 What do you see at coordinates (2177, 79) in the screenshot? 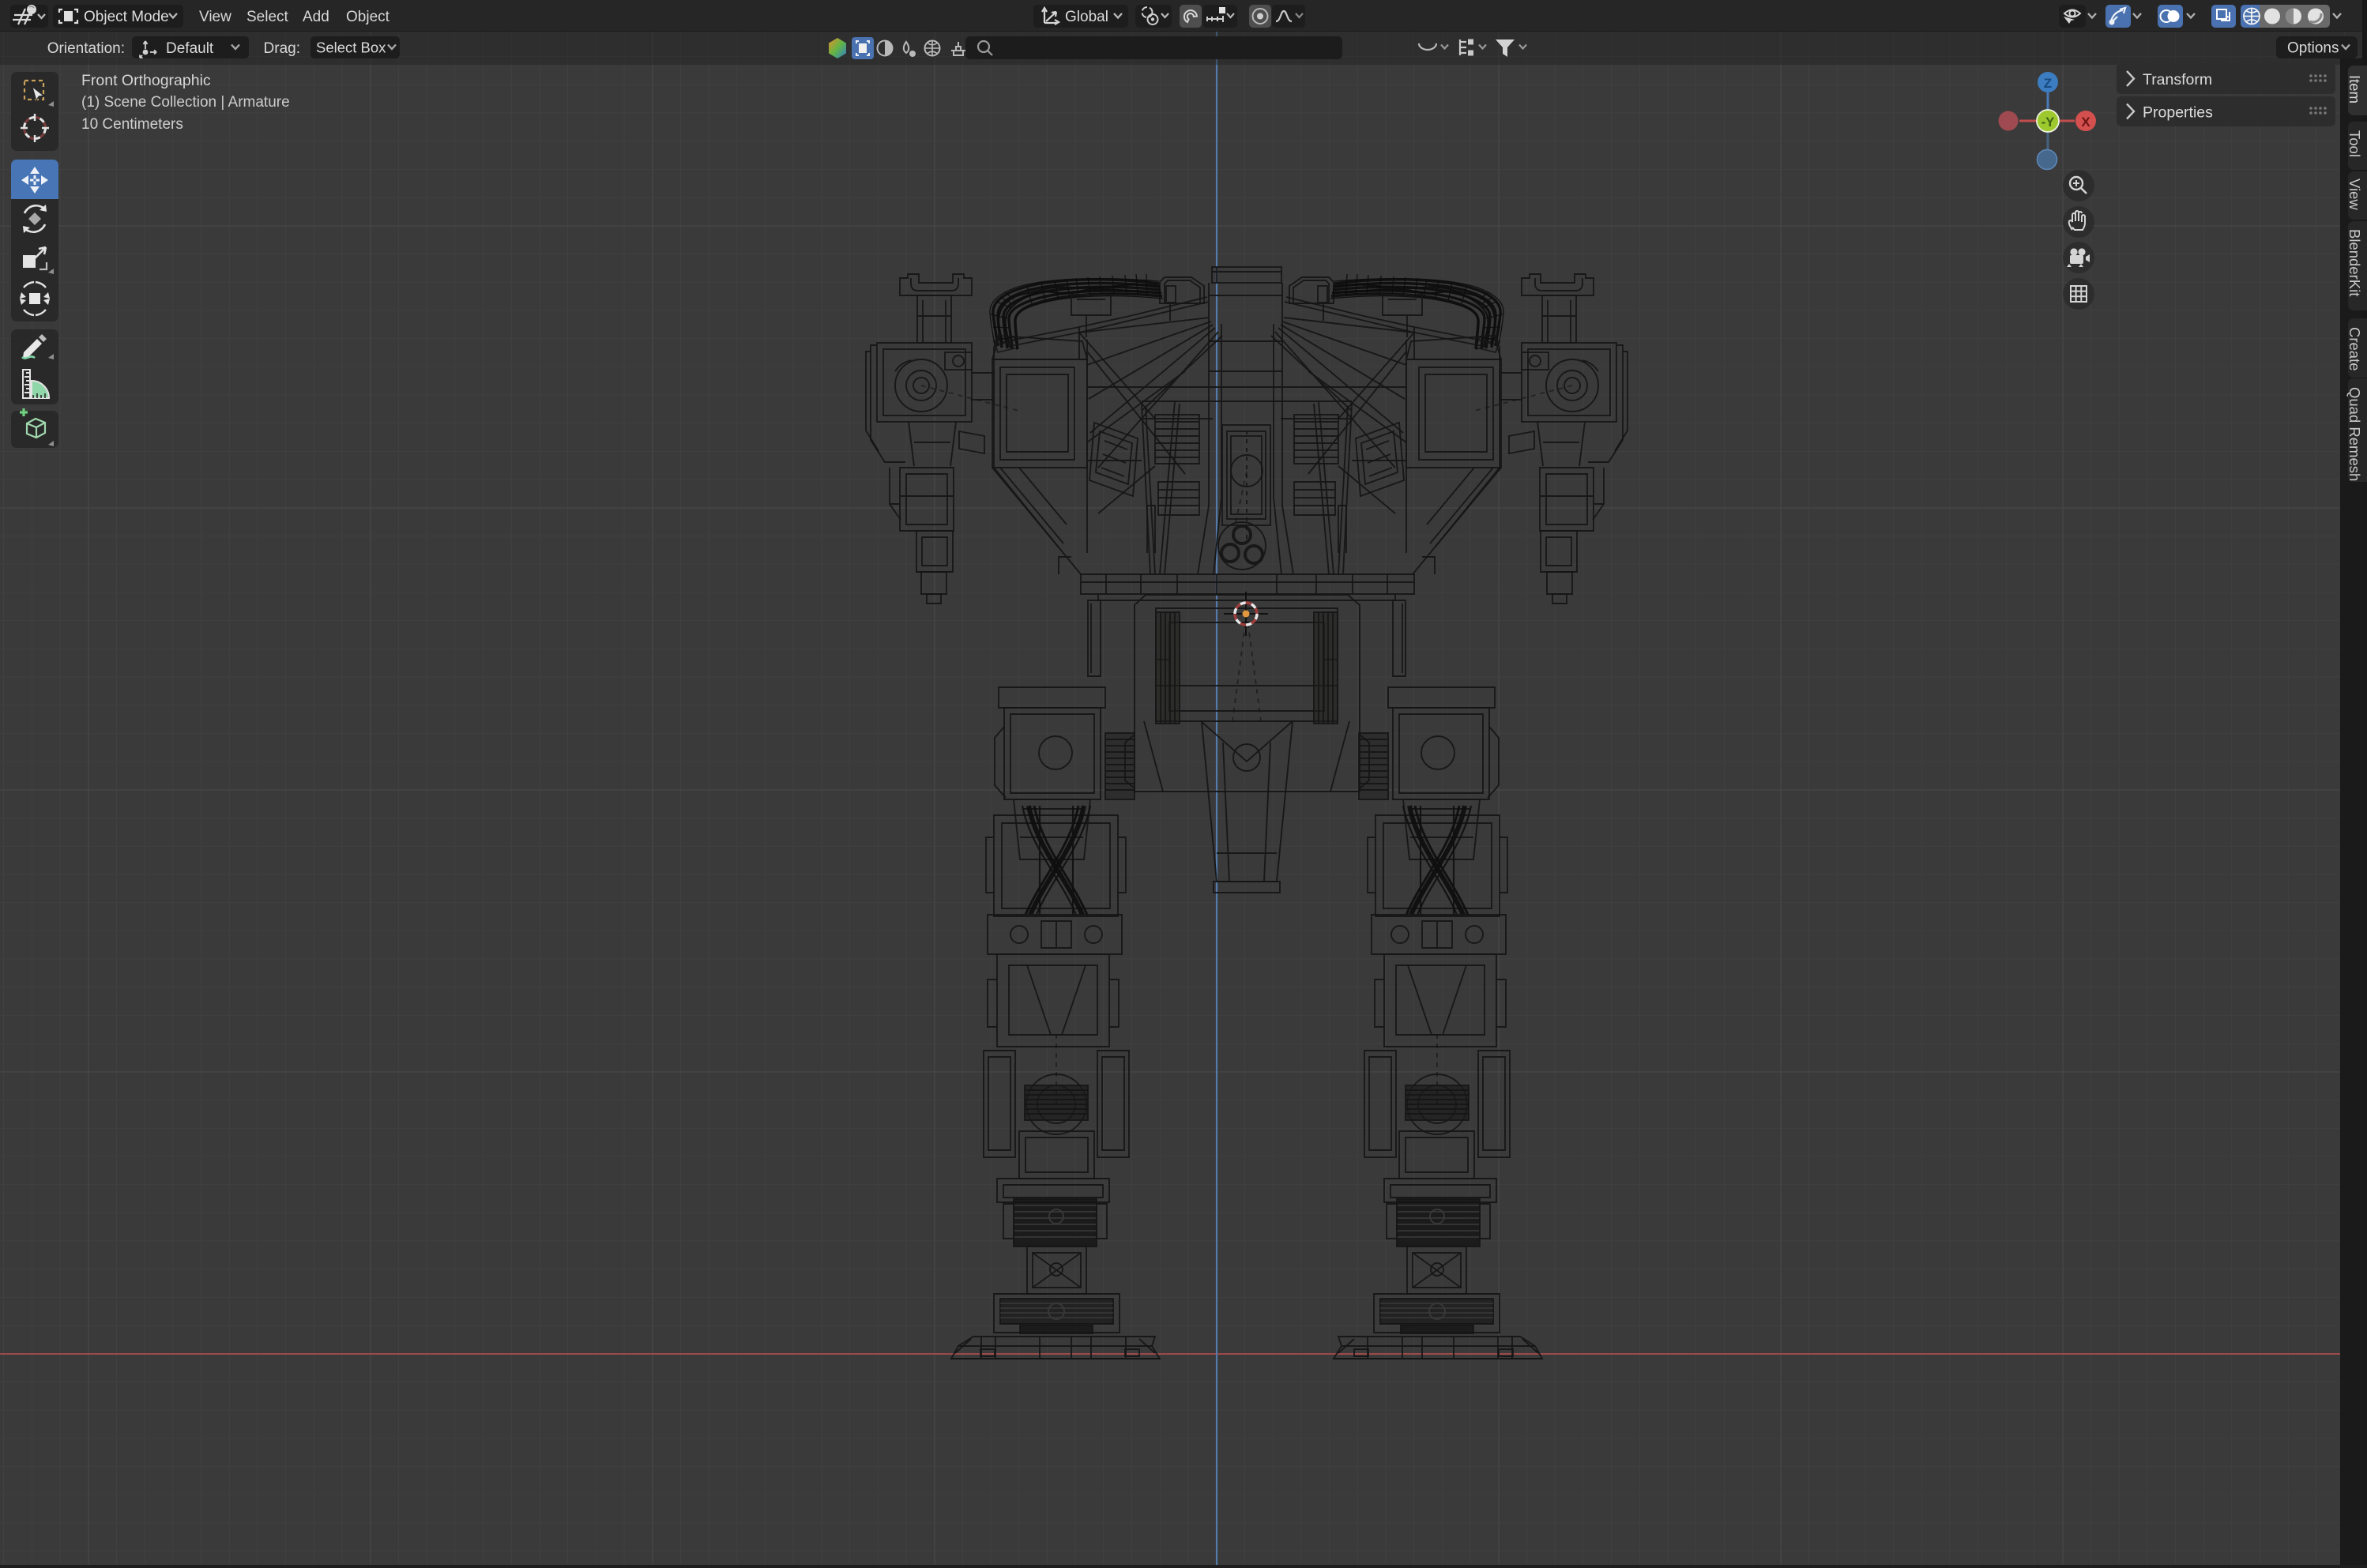
I see `svg-text: Transform` at bounding box center [2177, 79].